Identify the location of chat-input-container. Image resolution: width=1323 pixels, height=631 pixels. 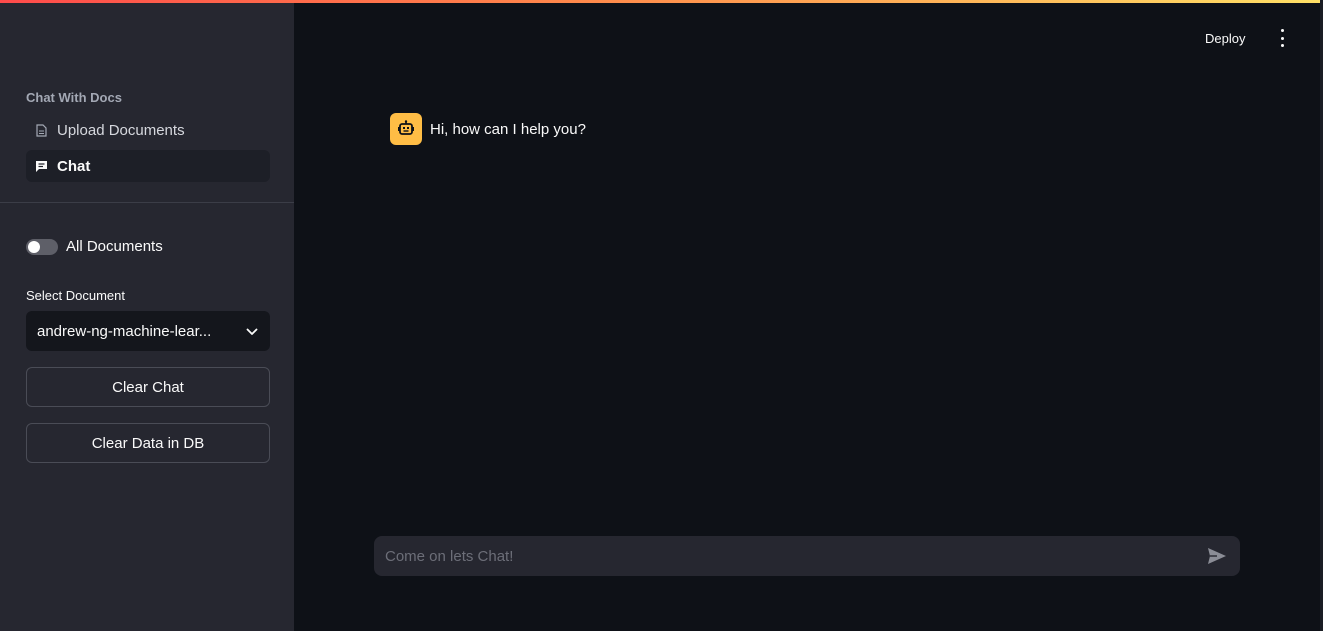
(807, 556).